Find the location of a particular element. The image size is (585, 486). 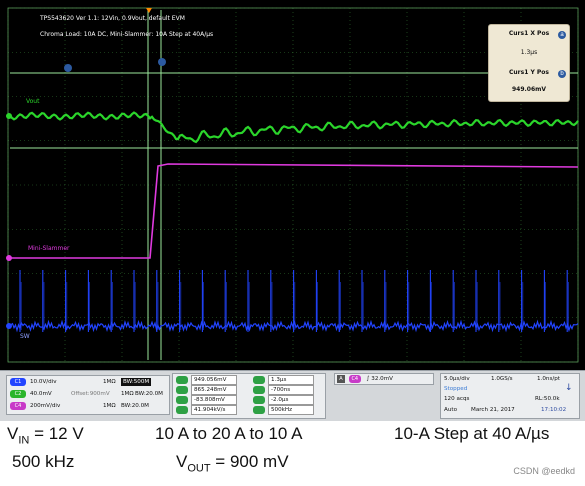

caption-step-rate: 10-A Step at 40 A/µs is located at coordinates (472, 433).